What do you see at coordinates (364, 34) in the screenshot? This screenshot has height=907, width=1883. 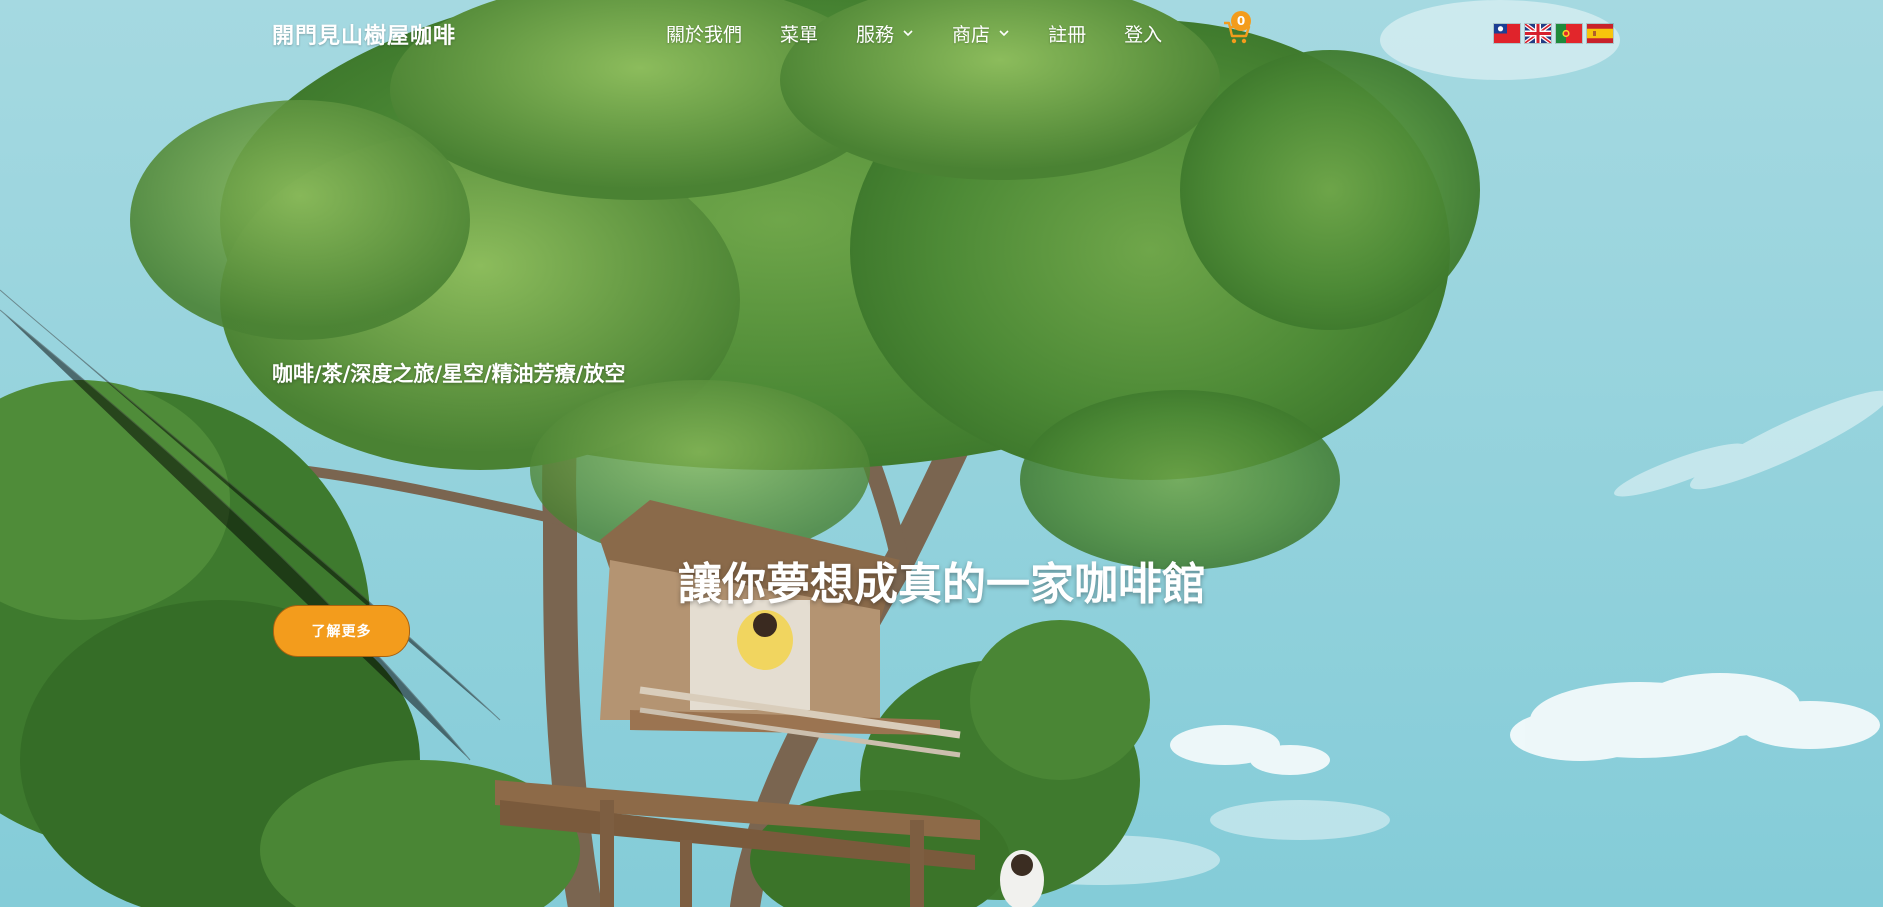 I see `site-brand-logo: 開門見山樹屋咖啡` at bounding box center [364, 34].